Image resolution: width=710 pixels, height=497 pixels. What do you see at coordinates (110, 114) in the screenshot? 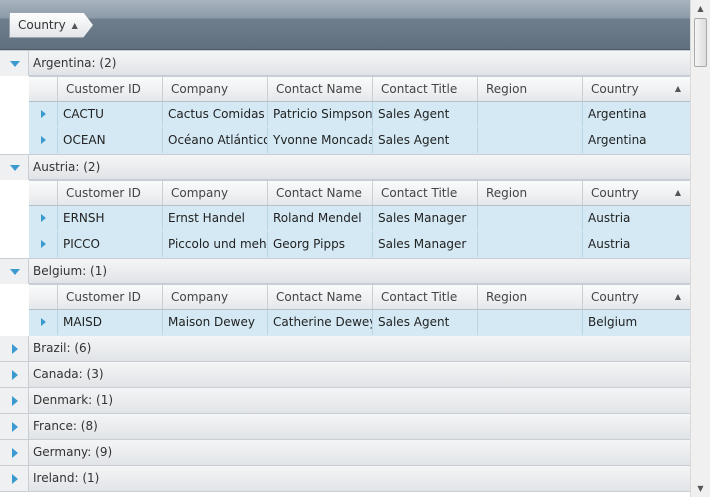
I see `table-cell: CACTU` at bounding box center [110, 114].